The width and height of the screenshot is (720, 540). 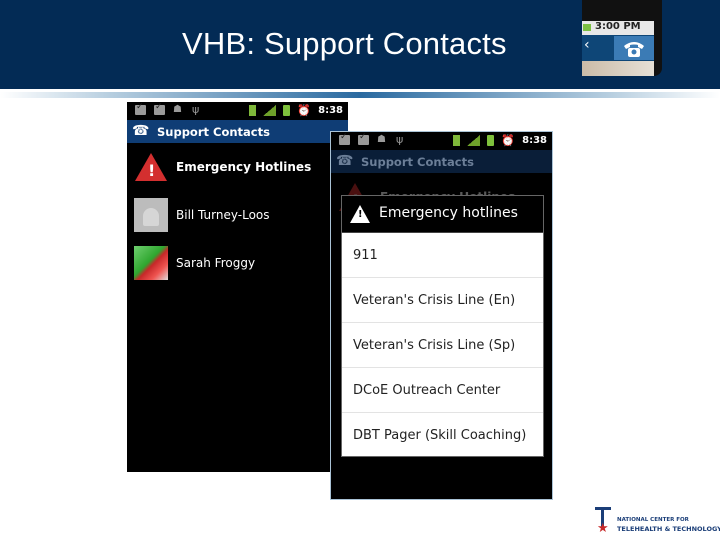 I want to click on hotline-option: Veteran's Crisis Line (Sp), so click(x=442, y=345).